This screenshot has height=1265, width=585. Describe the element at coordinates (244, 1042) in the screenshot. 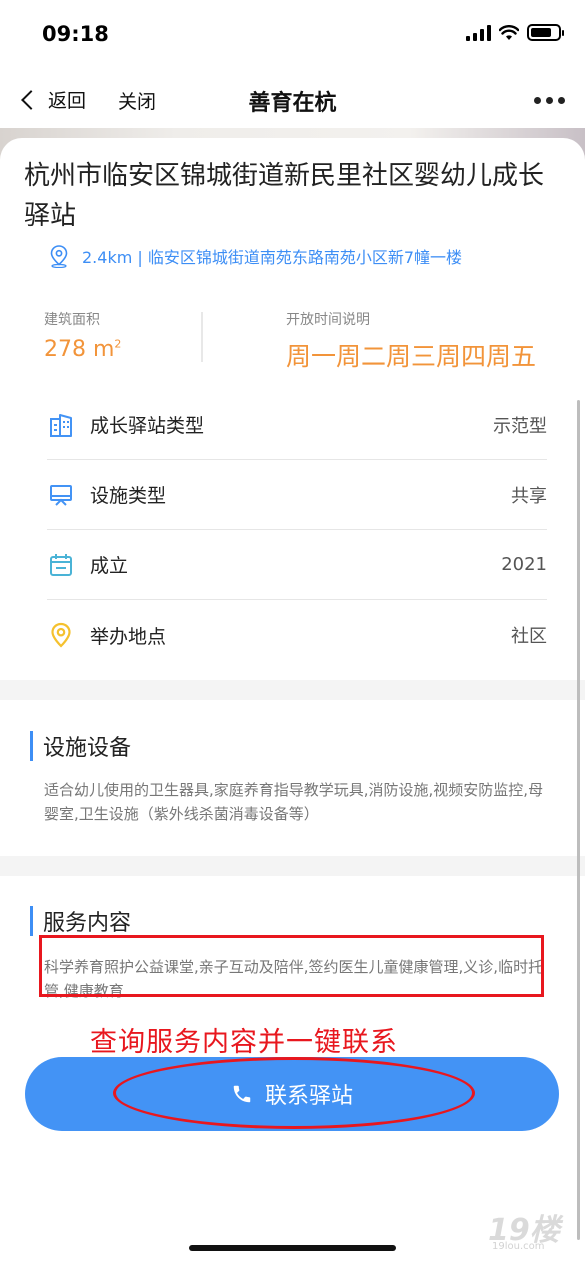

I see `annotation-caption: 查询服务内容并一键联系` at that location.